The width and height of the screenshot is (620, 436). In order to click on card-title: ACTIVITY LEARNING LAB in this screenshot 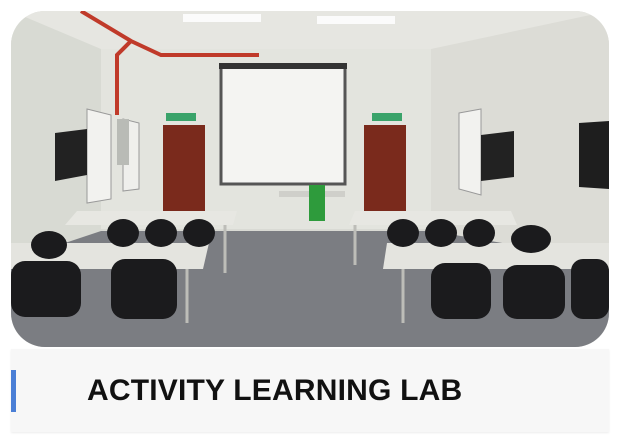, I will do `click(274, 391)`.